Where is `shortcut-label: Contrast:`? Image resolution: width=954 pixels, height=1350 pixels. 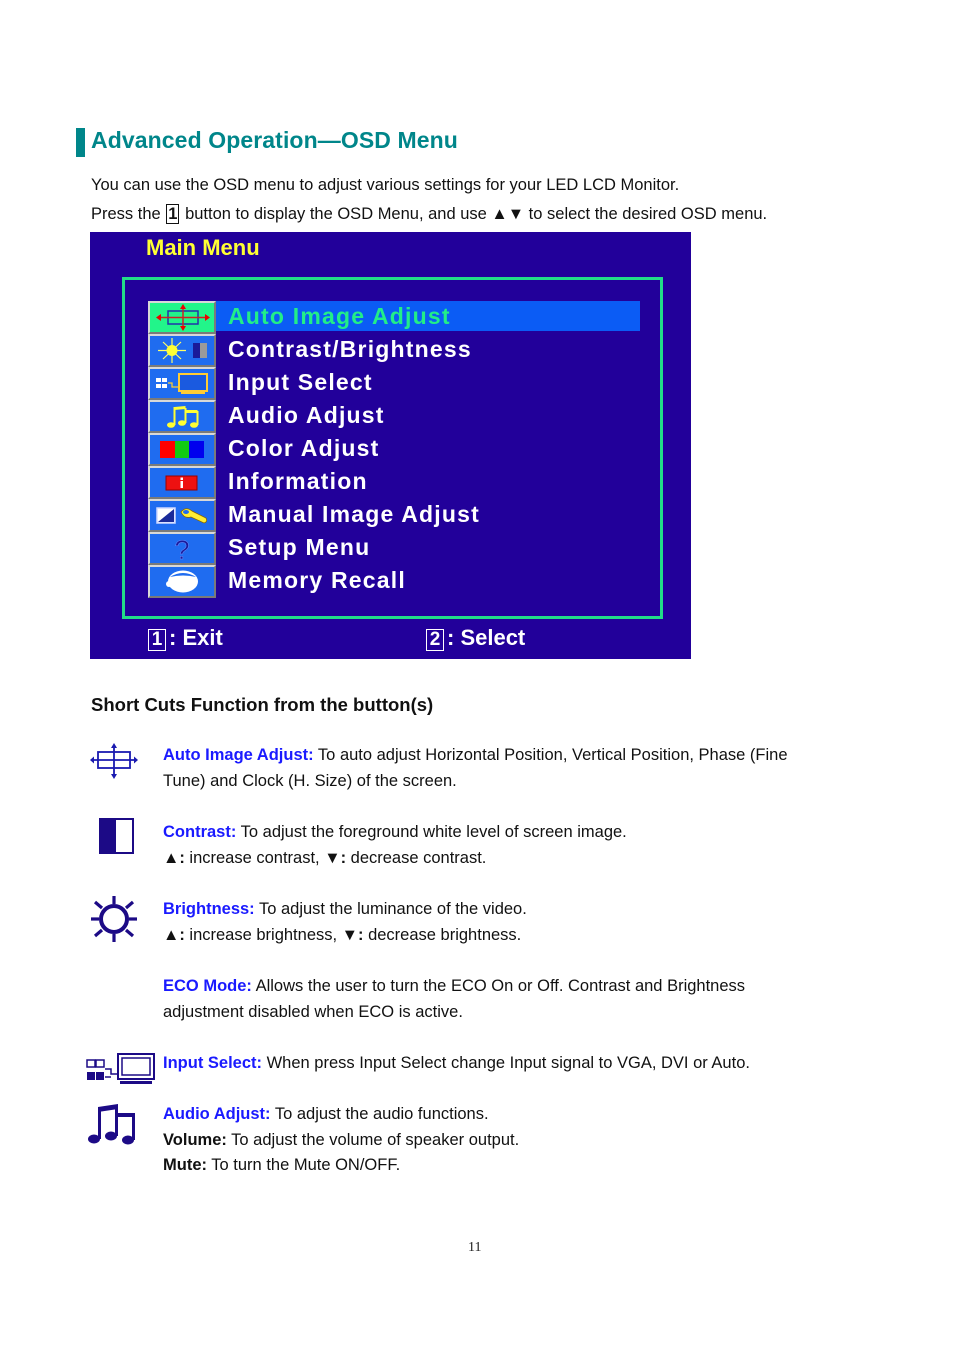
shortcut-label: Contrast: is located at coordinates (200, 832).